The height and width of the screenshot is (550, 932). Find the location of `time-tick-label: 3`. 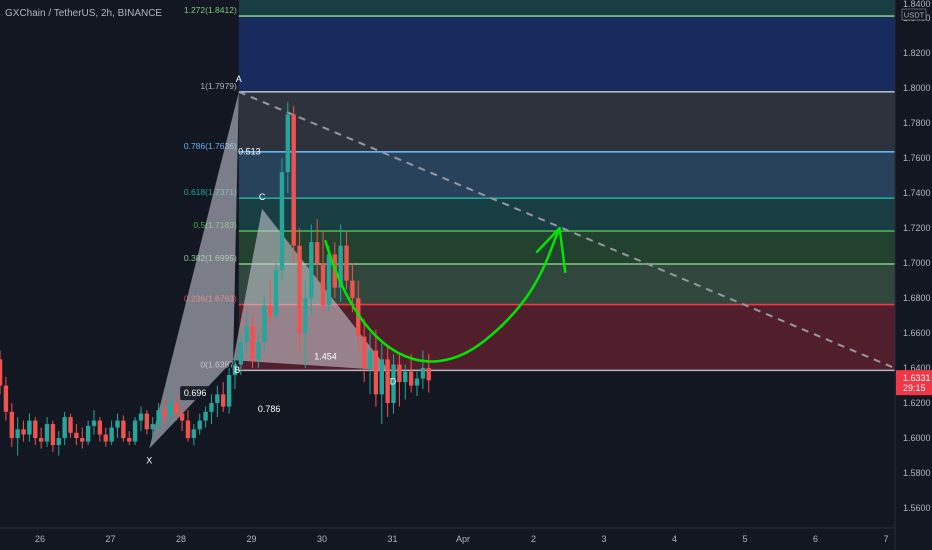

time-tick-label: 3 is located at coordinates (603, 539).